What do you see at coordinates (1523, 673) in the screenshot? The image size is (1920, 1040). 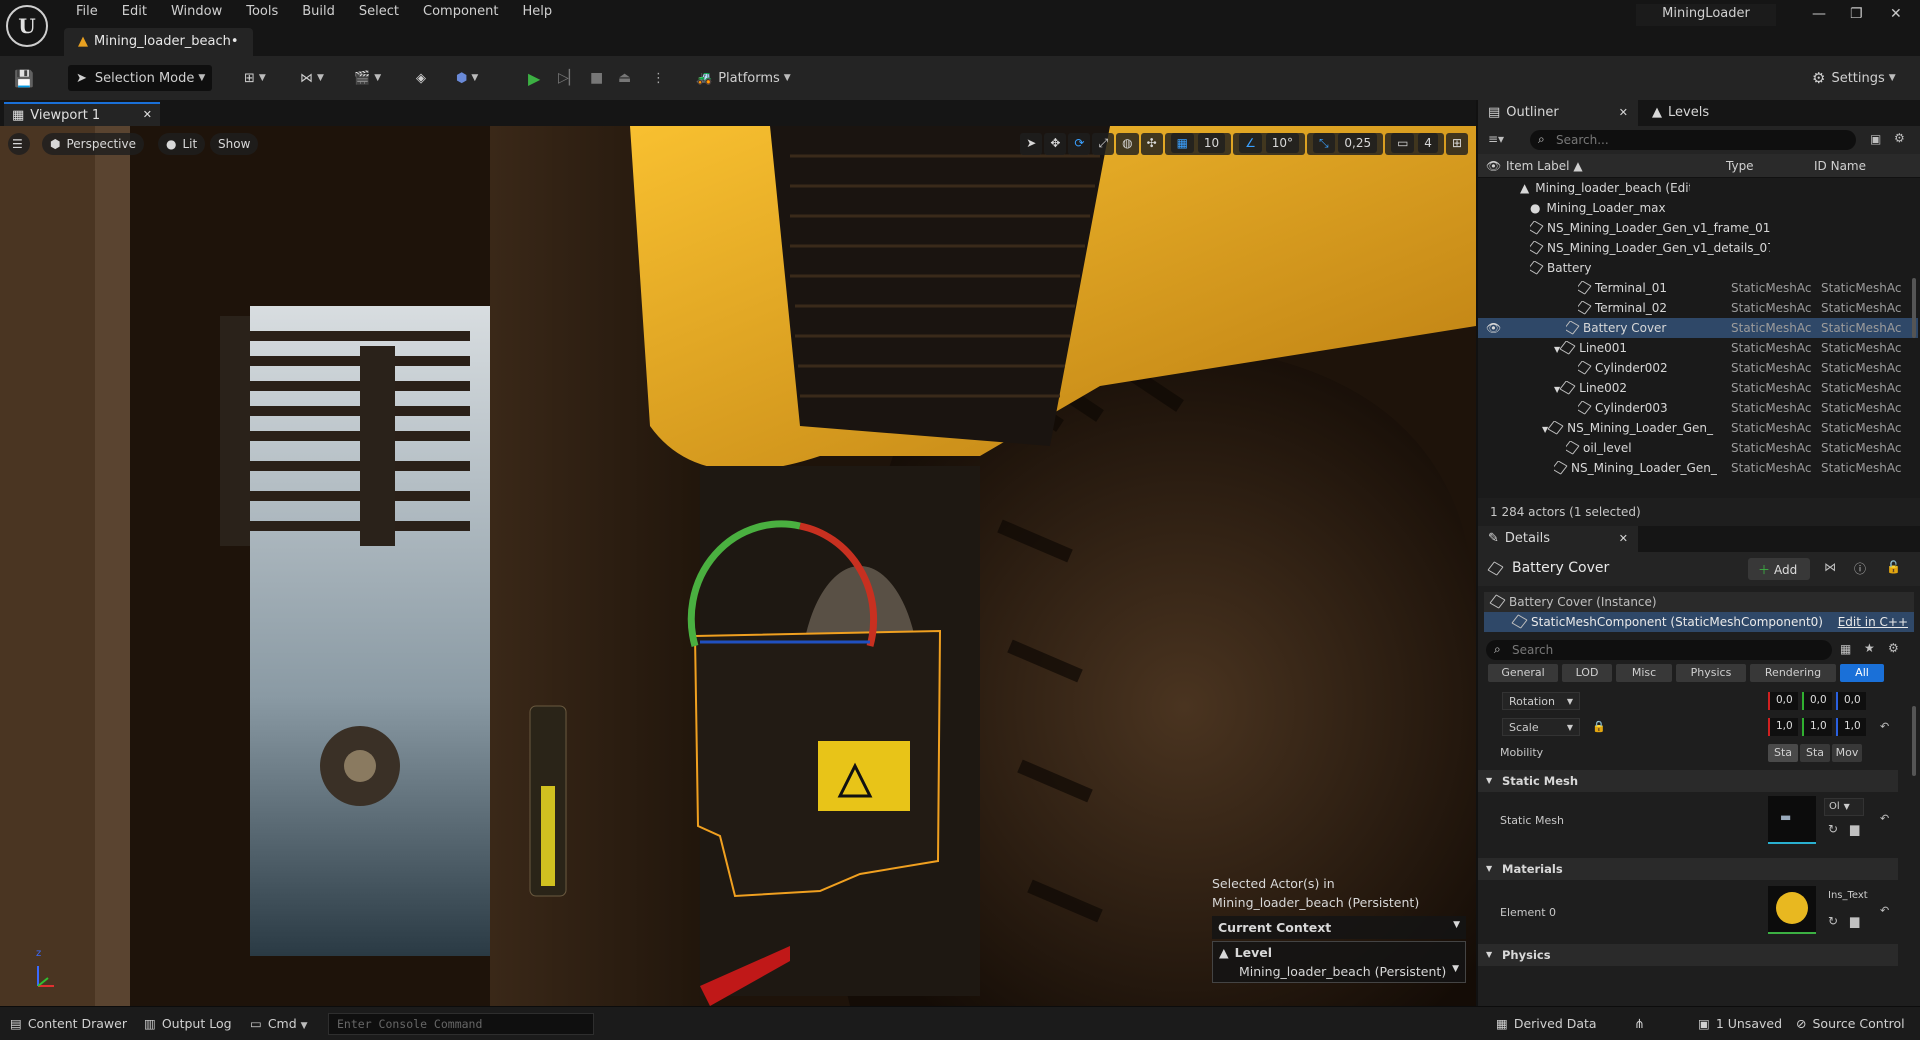 I see `filter-general: General` at bounding box center [1523, 673].